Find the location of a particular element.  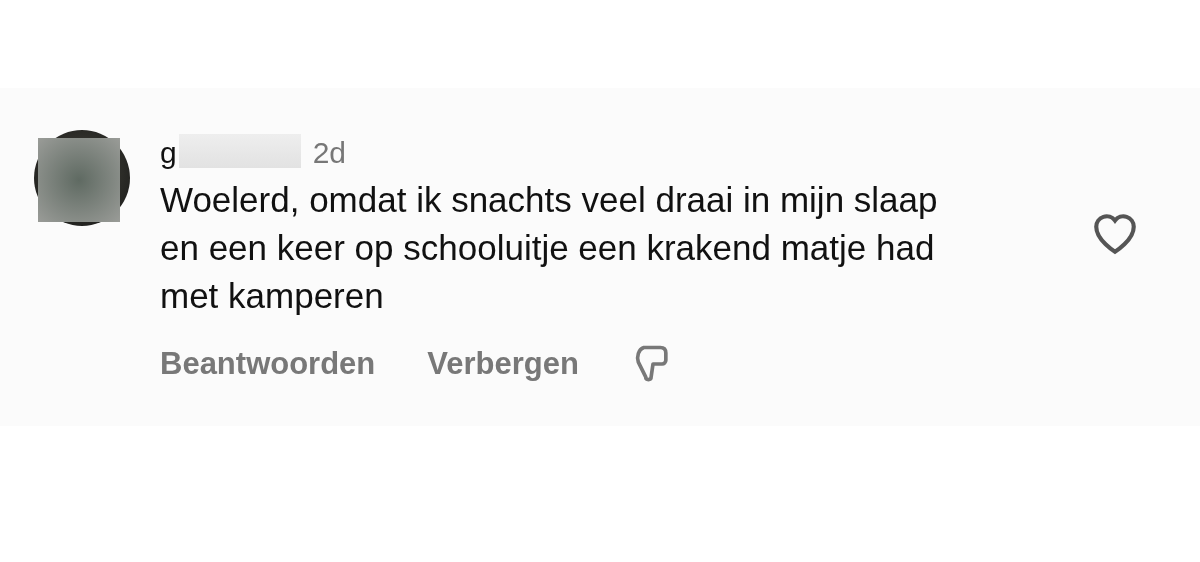

username: g is located at coordinates (168, 153).